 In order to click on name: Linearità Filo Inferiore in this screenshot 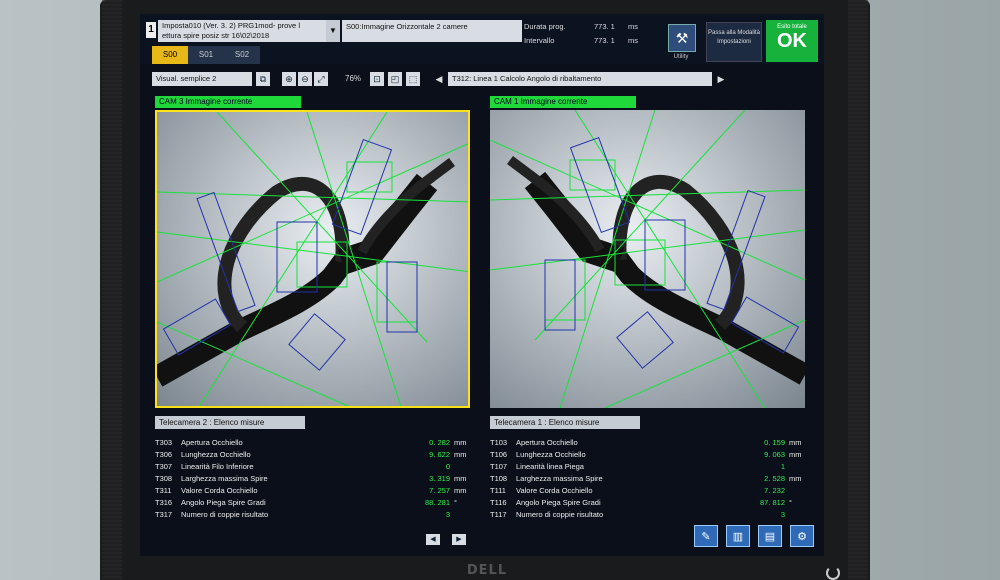, I will do `click(217, 466)`.